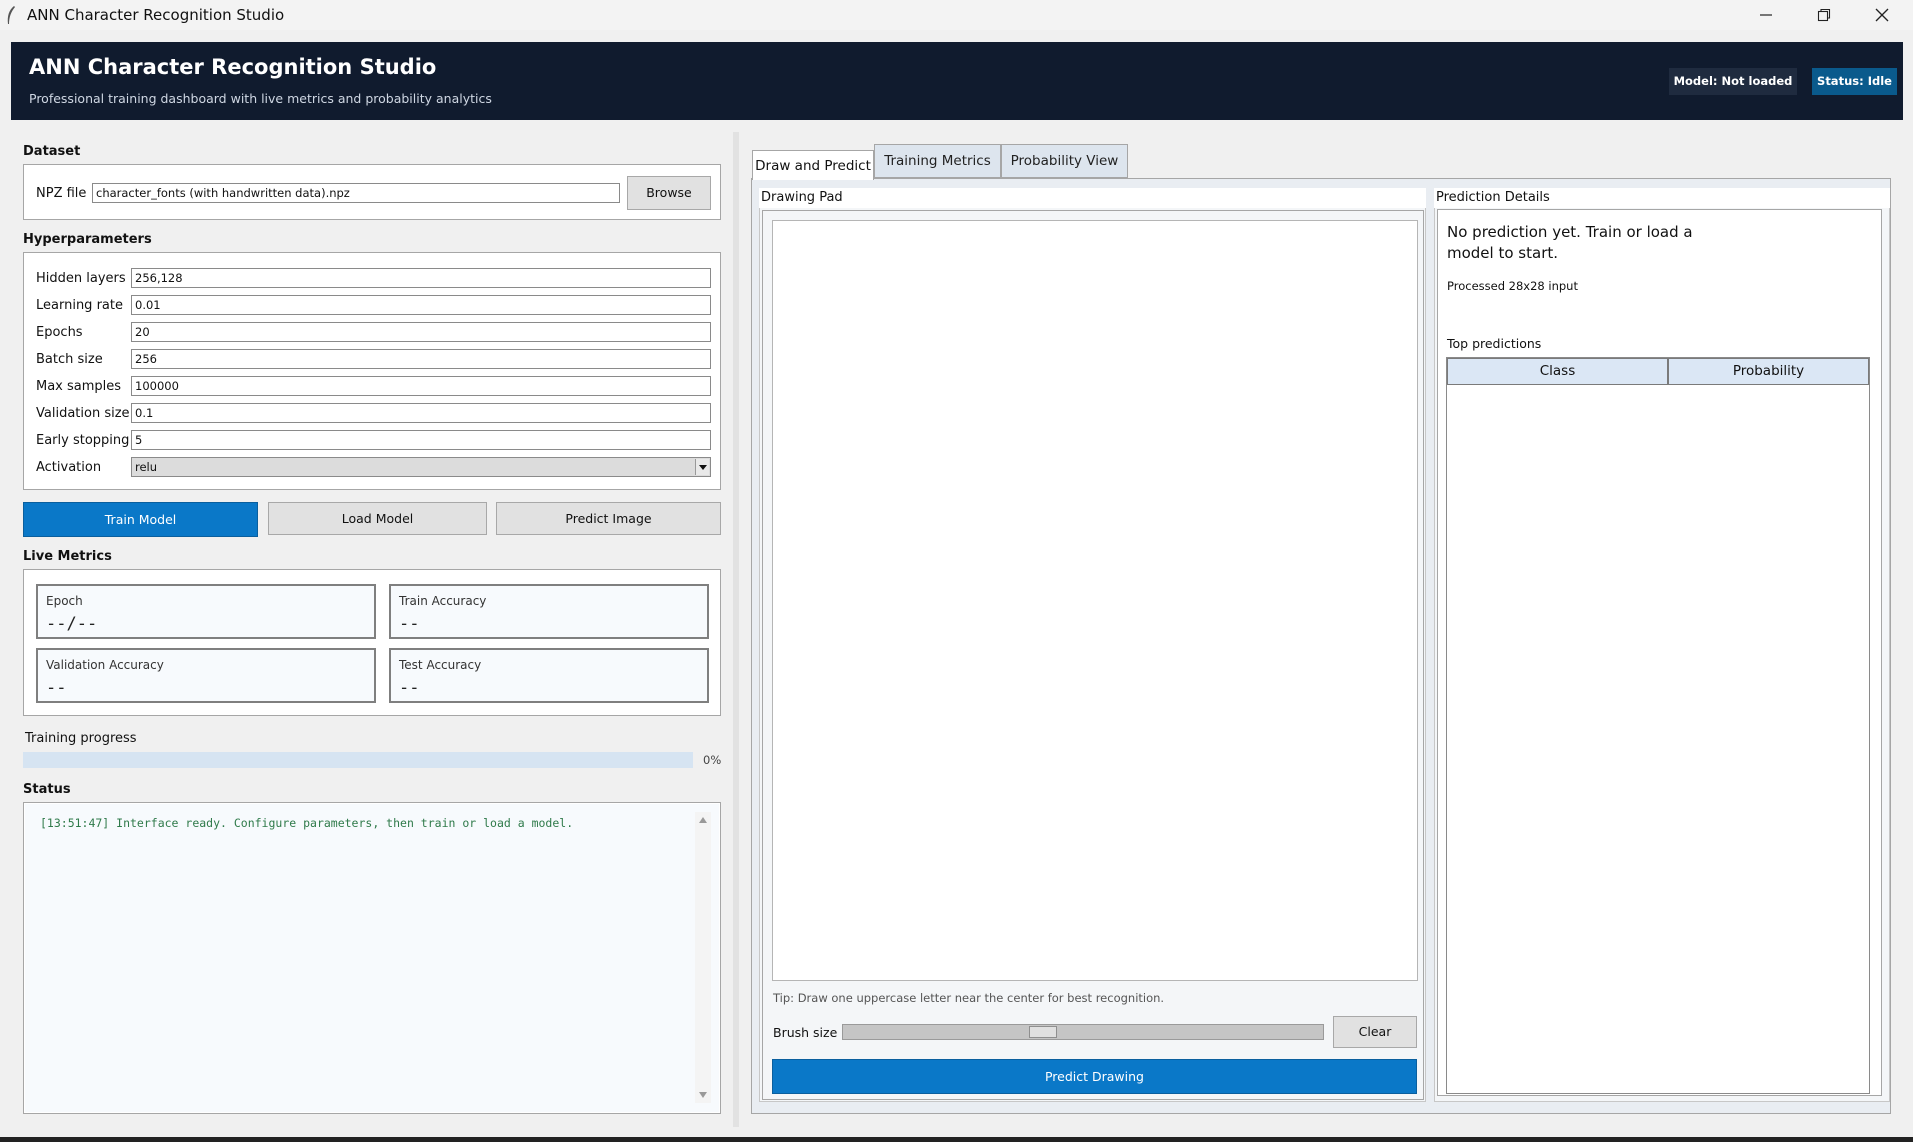  Describe the element at coordinates (421, 467) in the screenshot. I see `activation-select: relu` at that location.